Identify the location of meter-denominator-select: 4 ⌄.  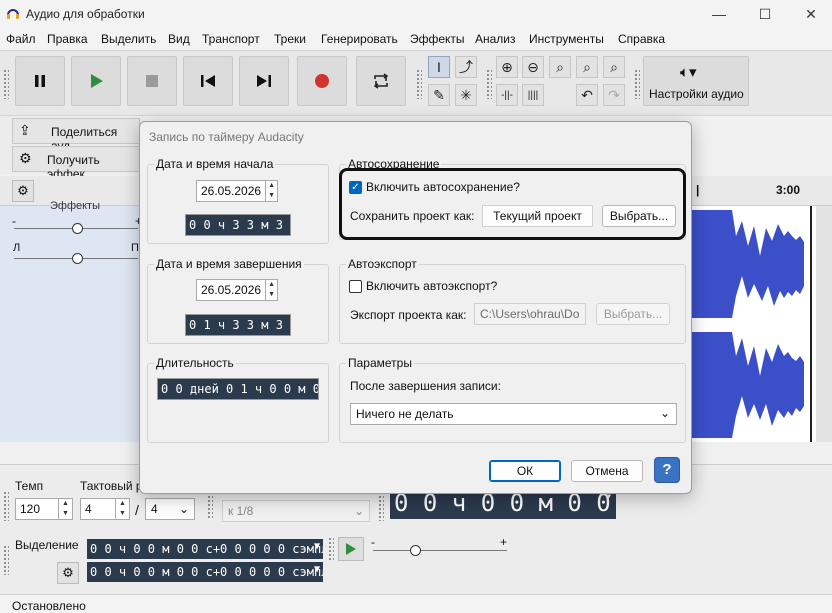
(170, 509).